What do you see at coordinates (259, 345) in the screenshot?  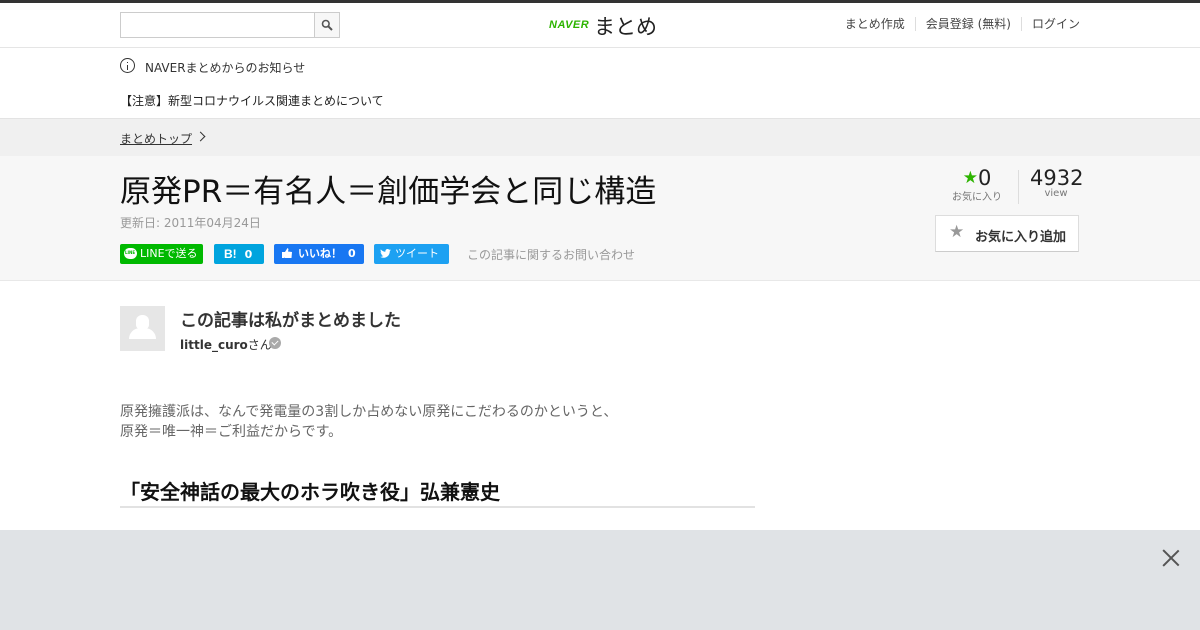 I see `author-suffix: さん` at bounding box center [259, 345].